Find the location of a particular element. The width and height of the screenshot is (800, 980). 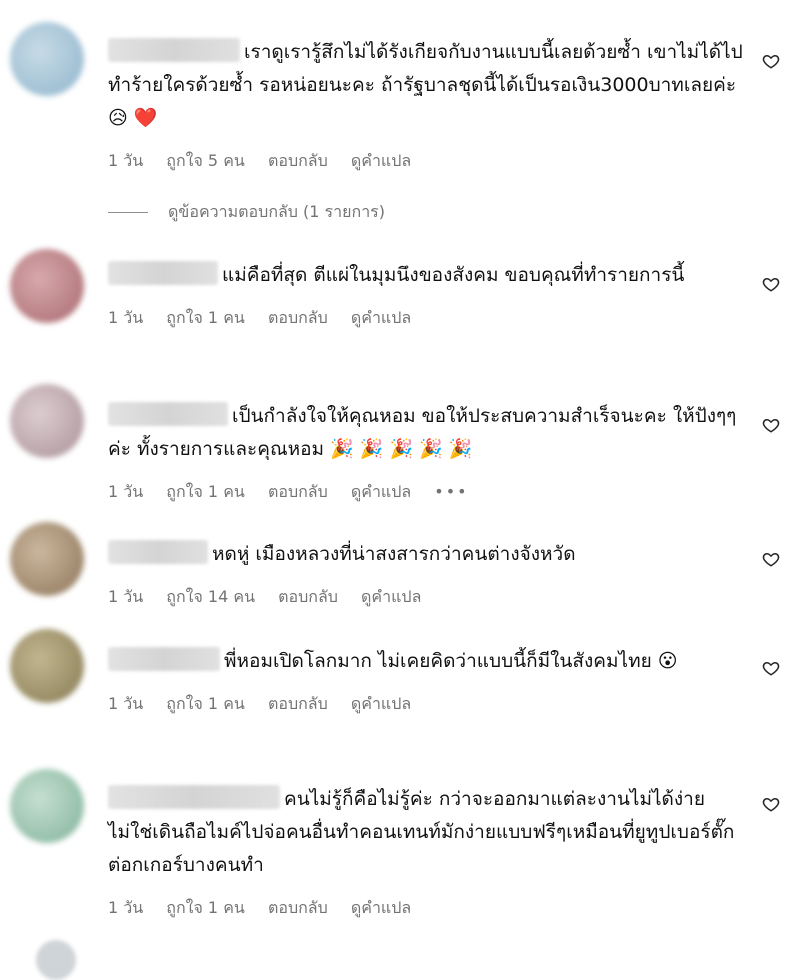

view-replies-button: ดูข้อความตอบกลับ (1 รายการ) is located at coordinates (246, 212).